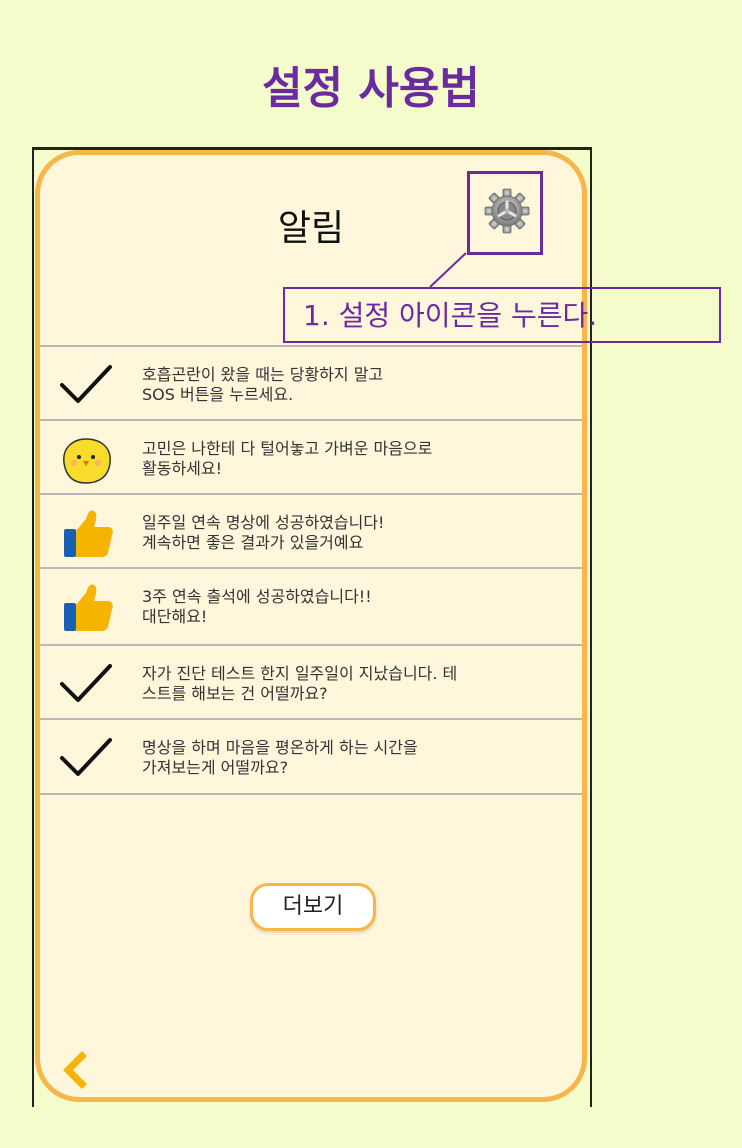 Image resolution: width=742 pixels, height=1148 pixels. I want to click on list-item: 고민은 나한테 다 털어놓고 가벼운 마음으로 활동하세요!, so click(311, 456).